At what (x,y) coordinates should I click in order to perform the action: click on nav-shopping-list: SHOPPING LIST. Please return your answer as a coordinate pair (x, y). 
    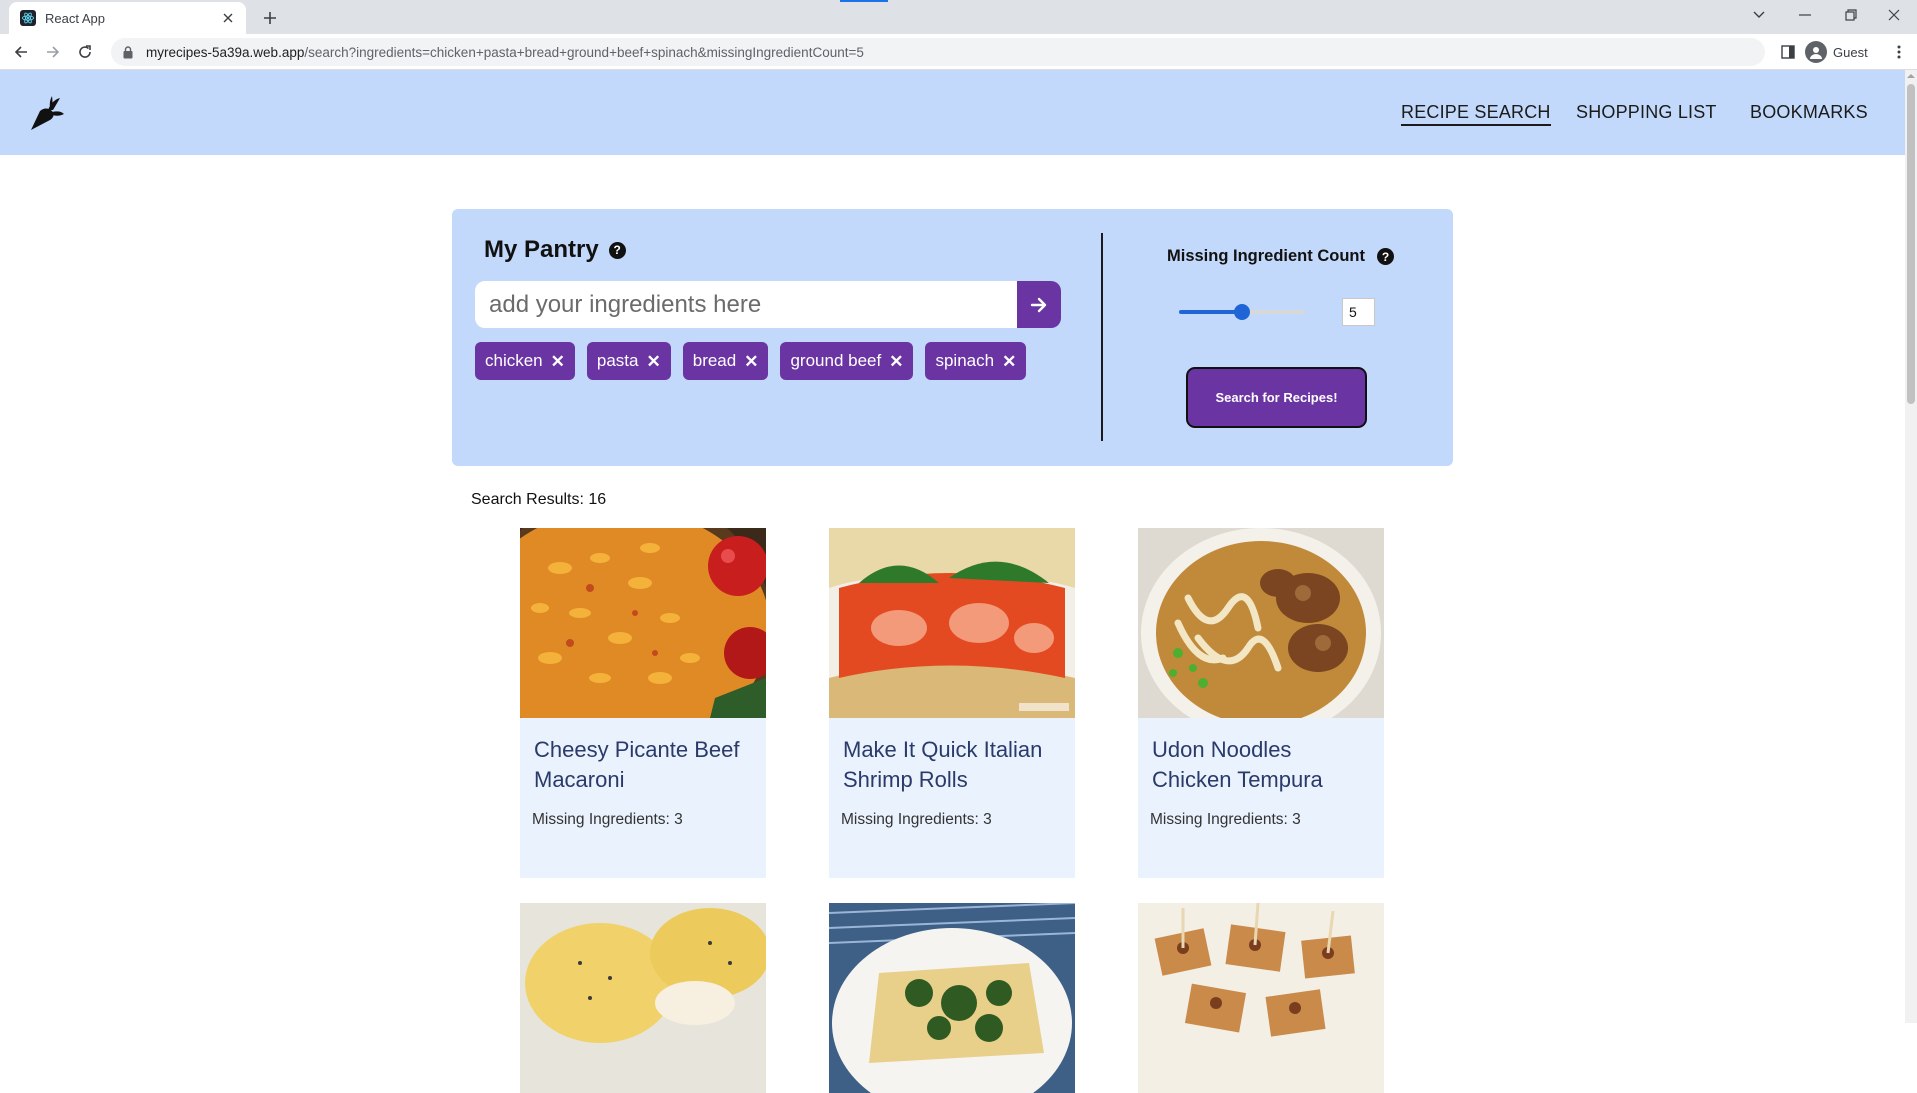
    Looking at the image, I should click on (1646, 112).